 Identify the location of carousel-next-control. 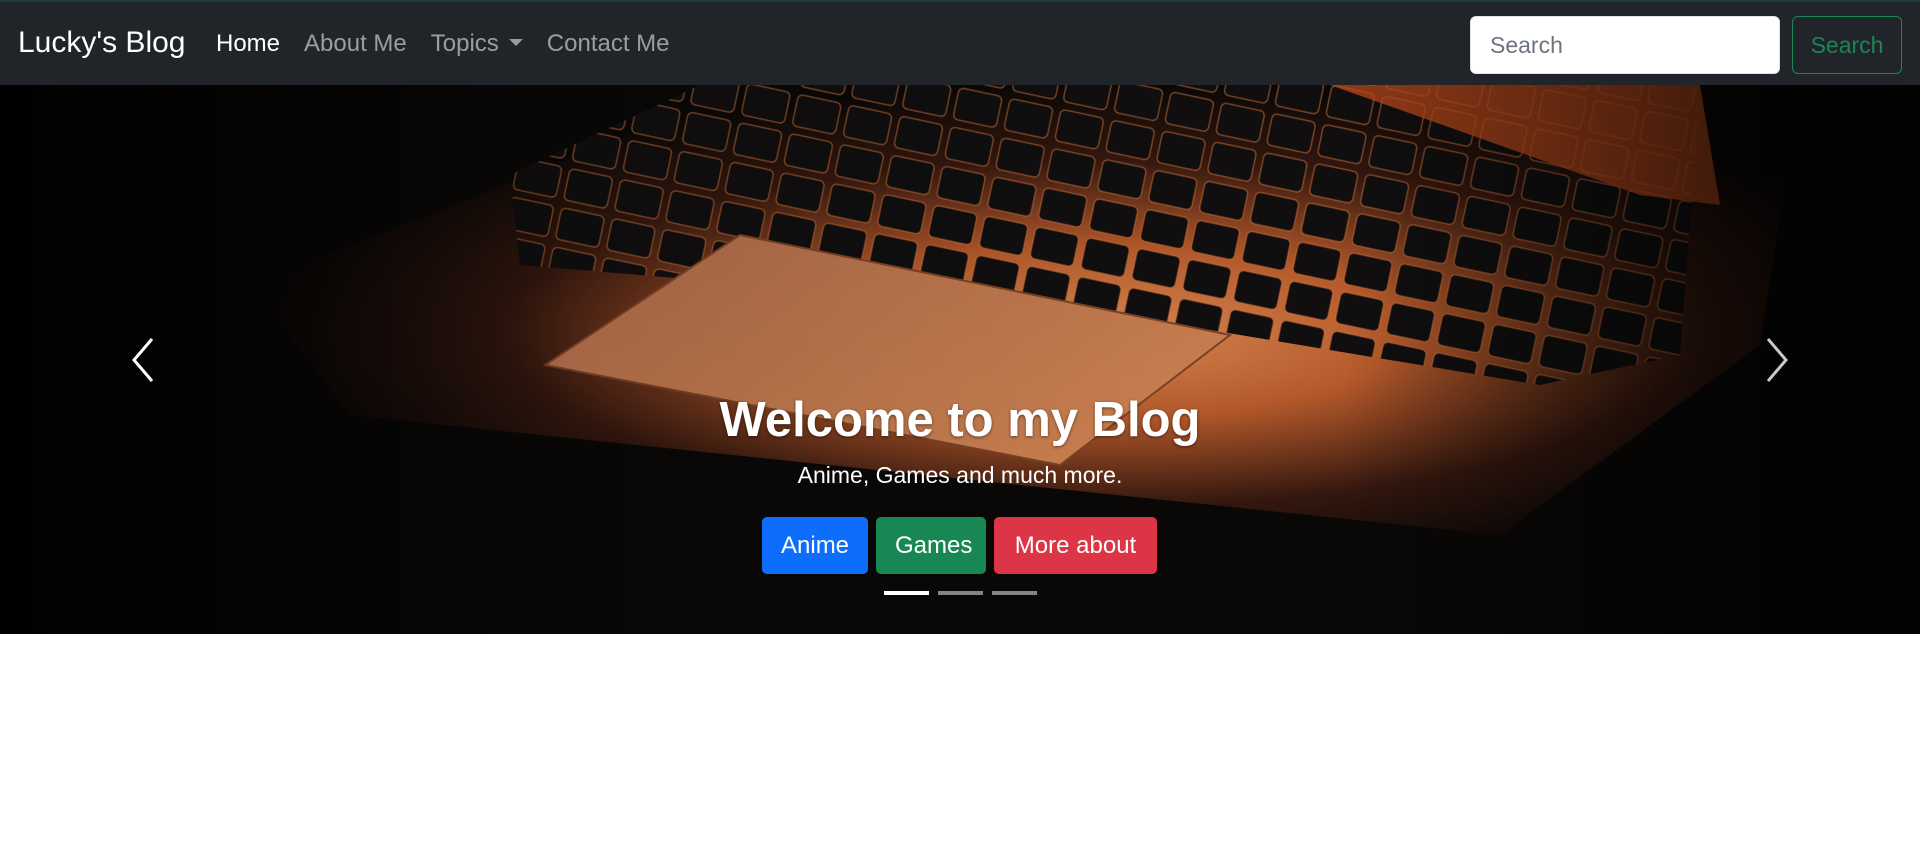
(1776, 360).